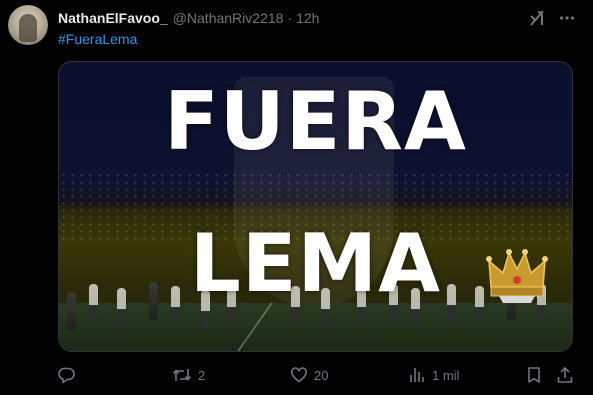  I want to click on tweet-header: NathanElFavoo_ @NathanRiv2218 · 12h, so click(188, 18).